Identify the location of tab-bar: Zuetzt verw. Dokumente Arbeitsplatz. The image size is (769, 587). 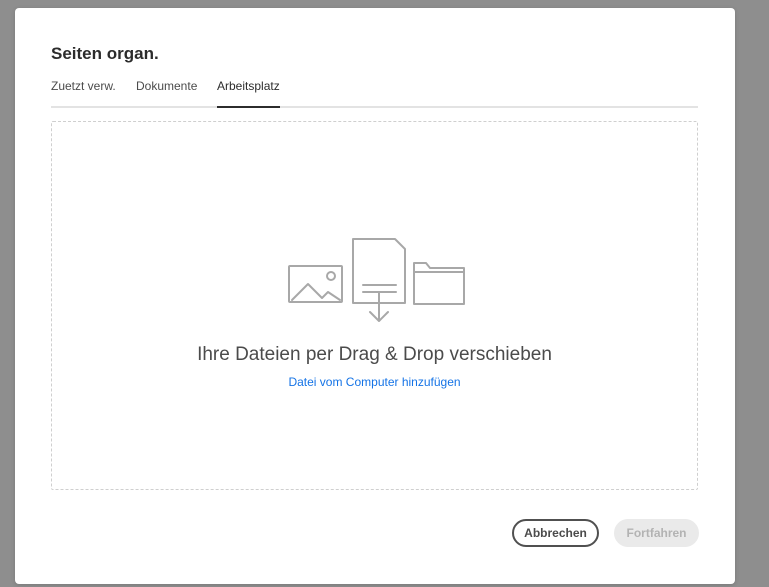
(374, 93).